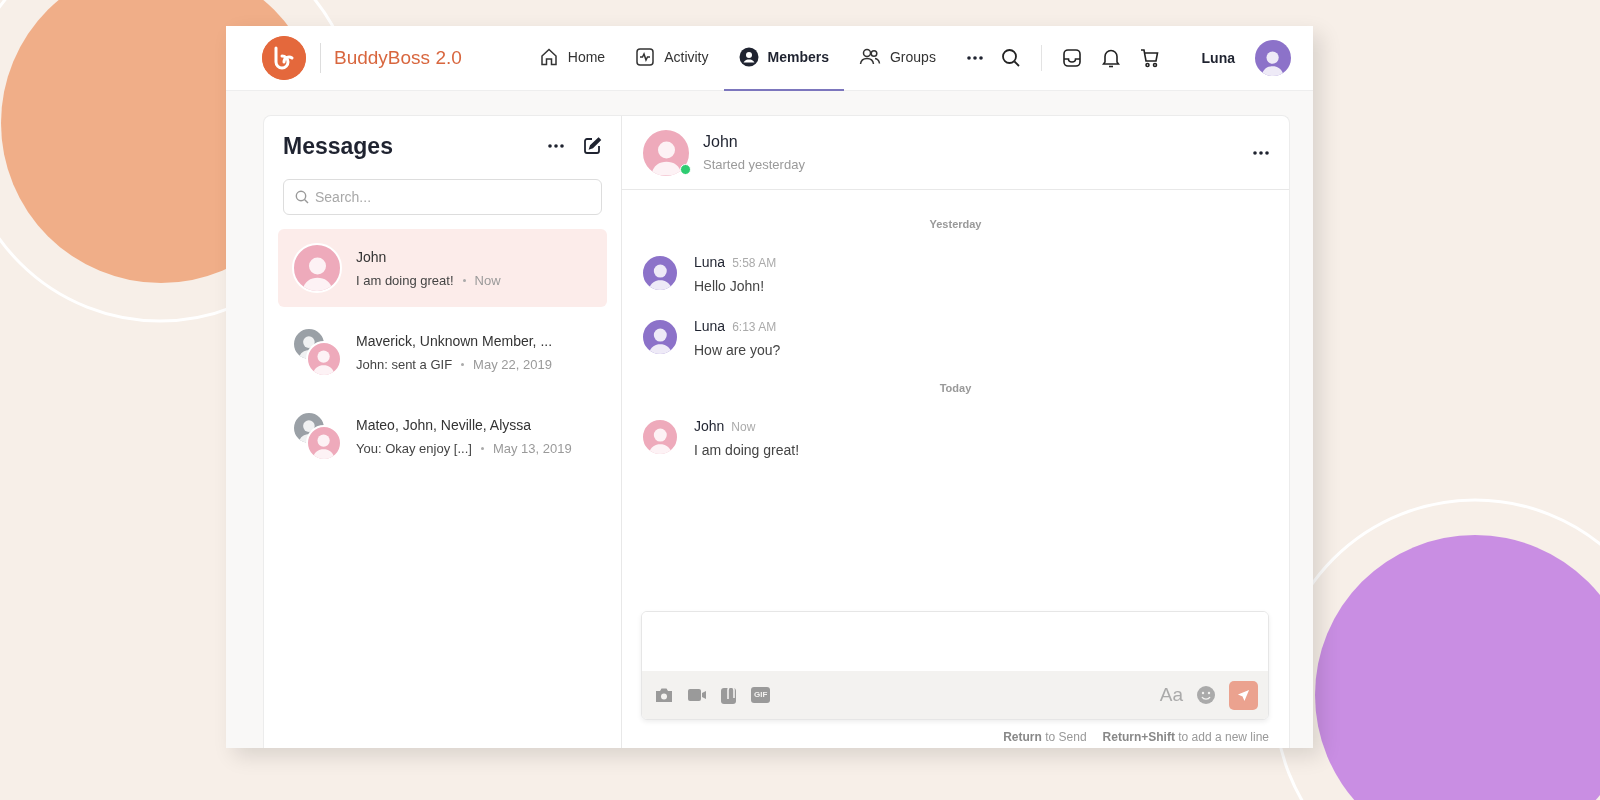 This screenshot has height=800, width=1600. What do you see at coordinates (548, 57) in the screenshot?
I see `home-icon` at bounding box center [548, 57].